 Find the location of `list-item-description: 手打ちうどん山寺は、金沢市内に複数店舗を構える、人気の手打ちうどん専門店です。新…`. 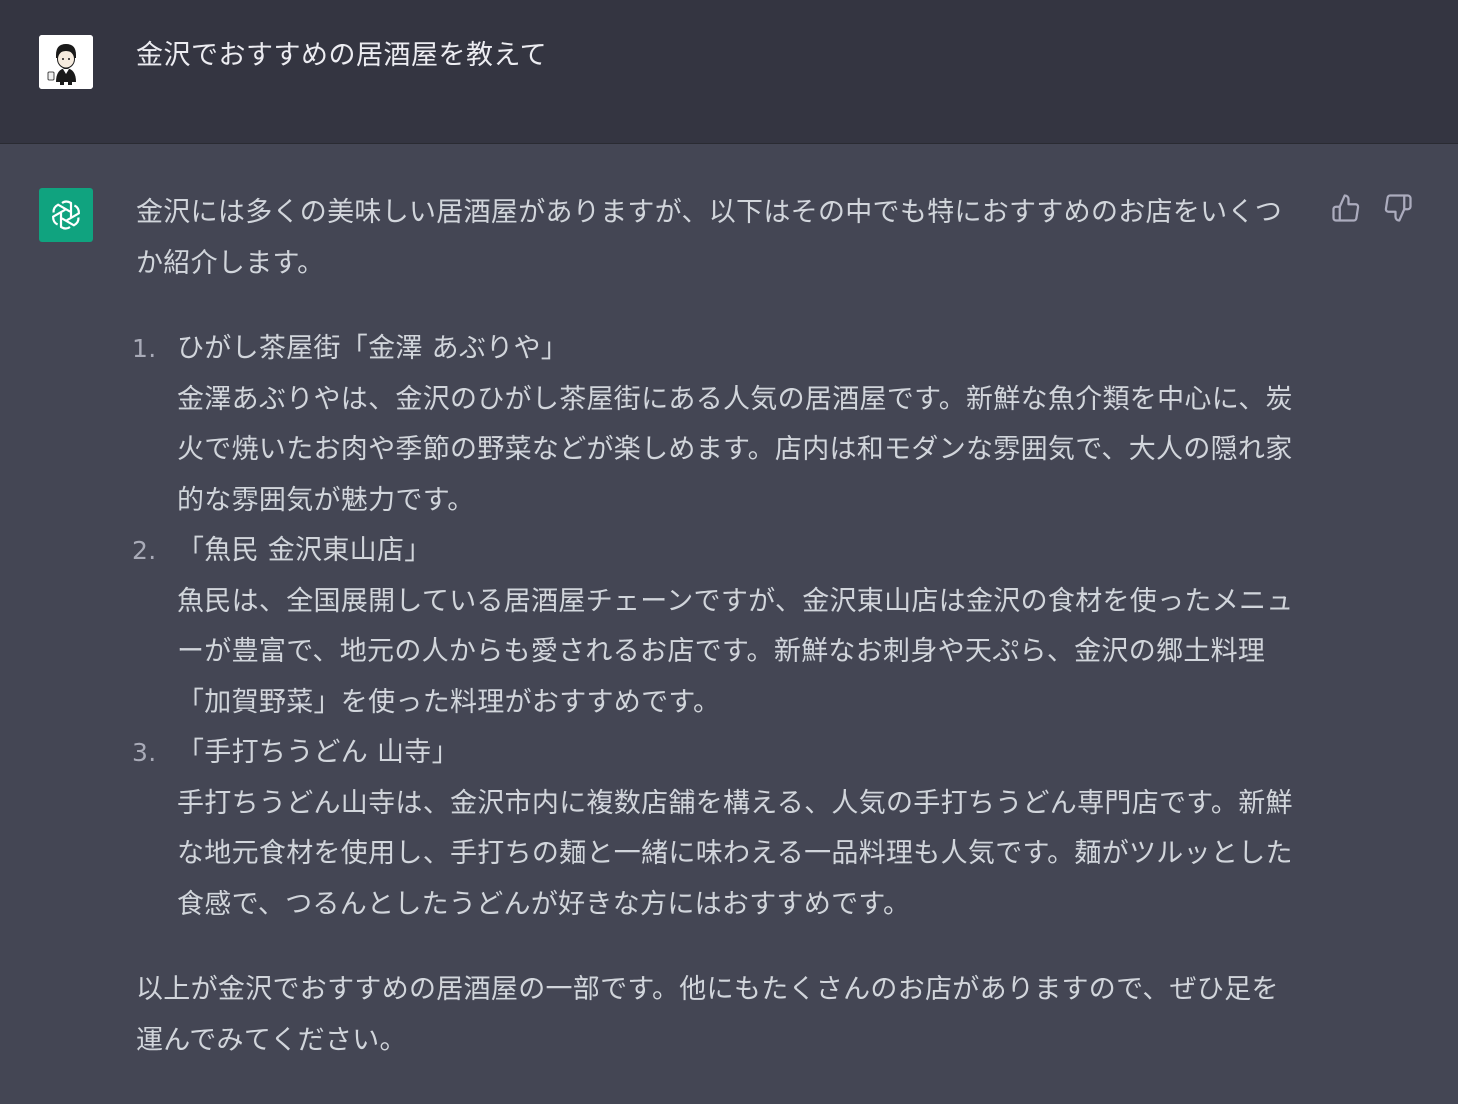

list-item-description: 手打ちうどん山寺は、金沢市内に複数店舗を構える、人気の手打ちうどん専門店です。新… is located at coordinates (735, 853).